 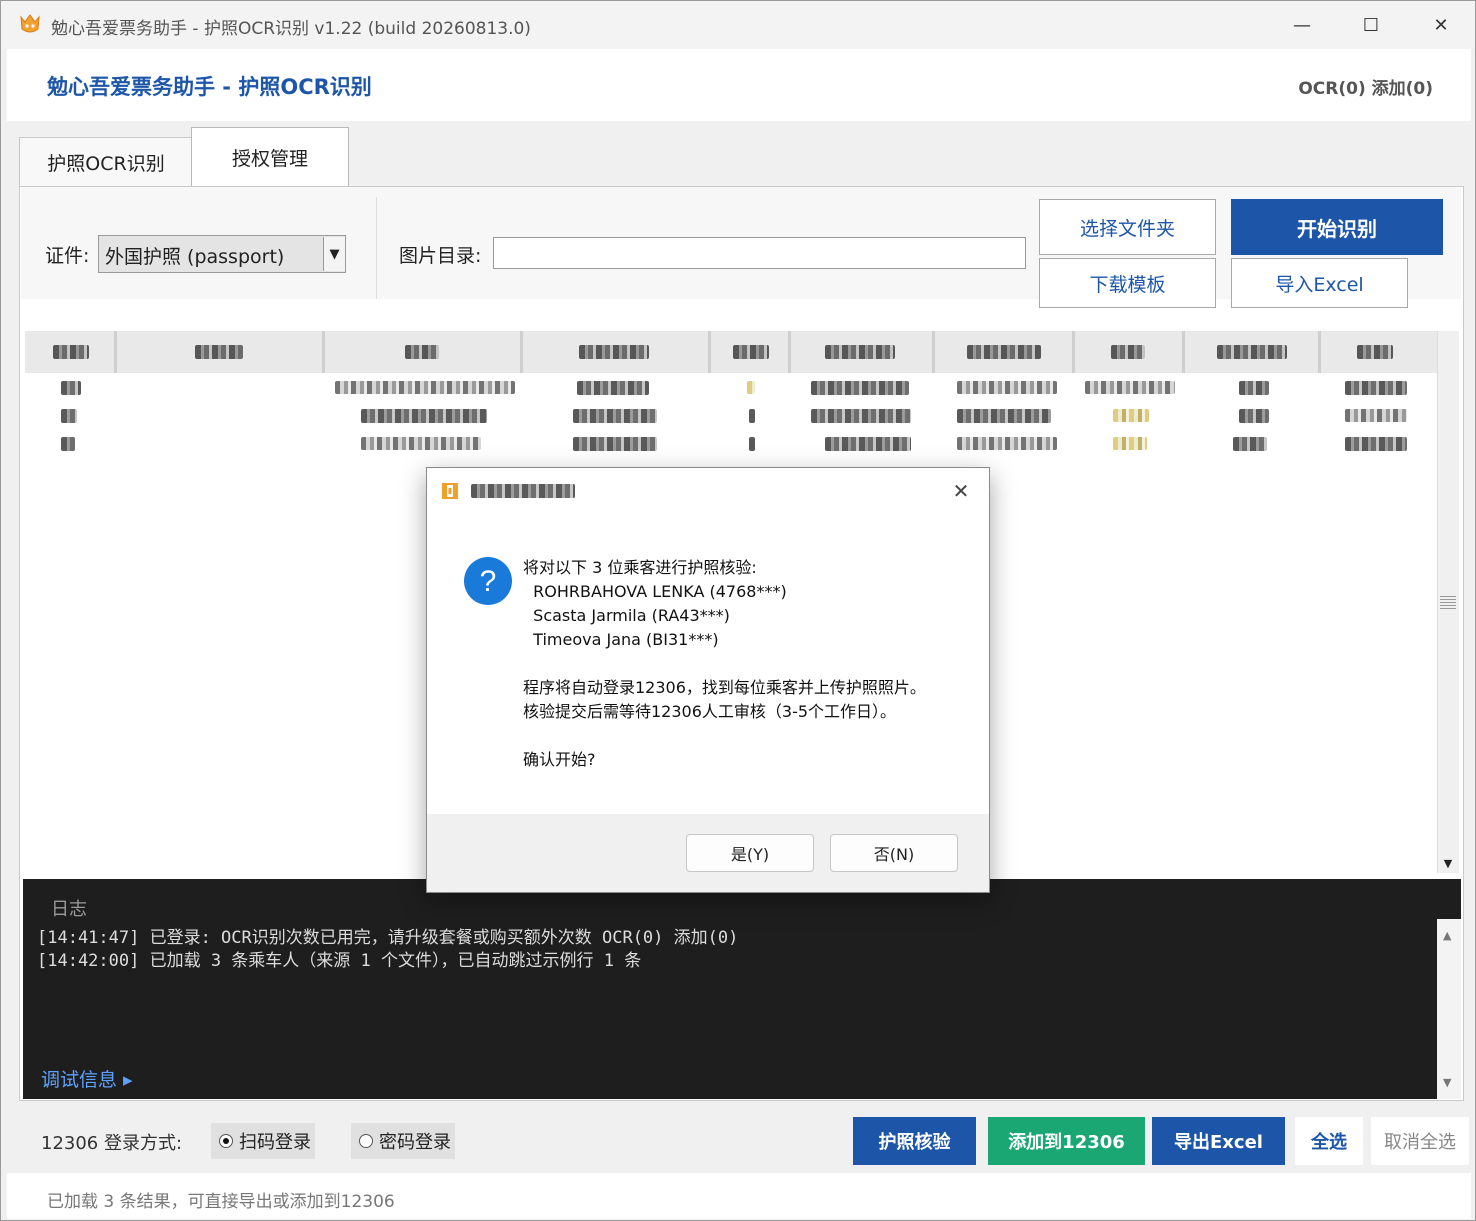 What do you see at coordinates (914, 1141) in the screenshot?
I see `passport-verify-button: 护照核验` at bounding box center [914, 1141].